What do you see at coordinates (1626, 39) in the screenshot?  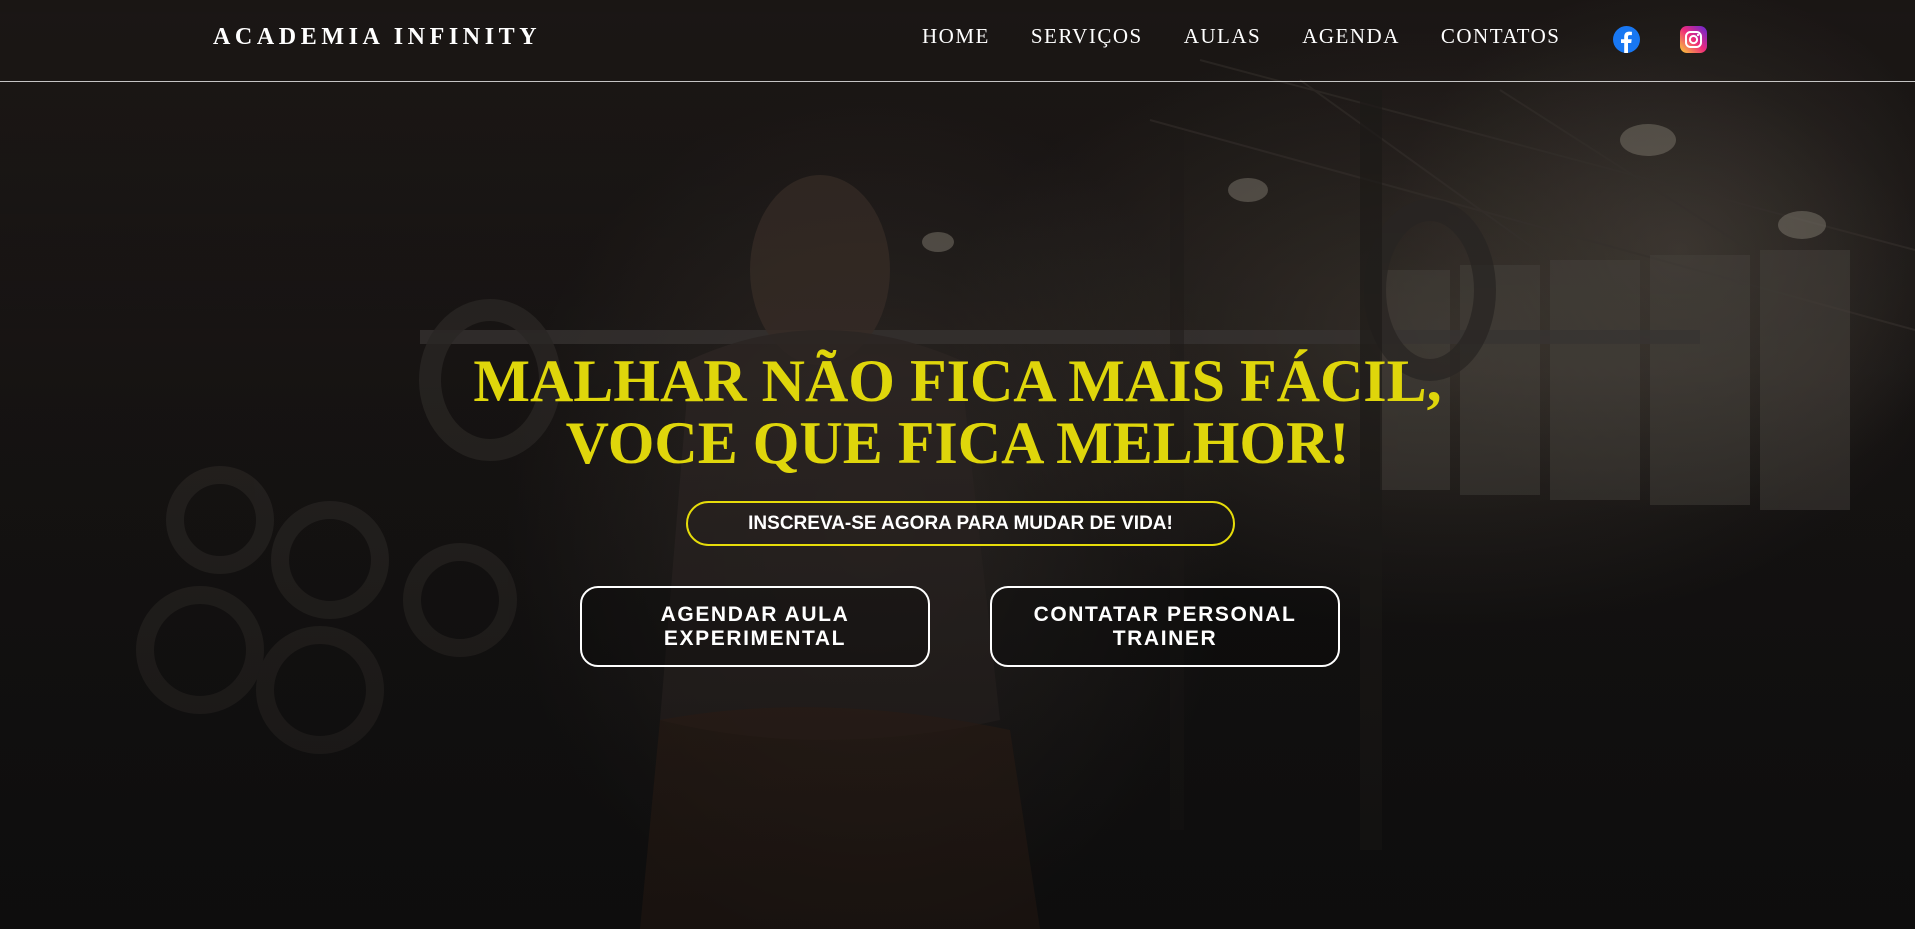 I see `facebook-icon` at bounding box center [1626, 39].